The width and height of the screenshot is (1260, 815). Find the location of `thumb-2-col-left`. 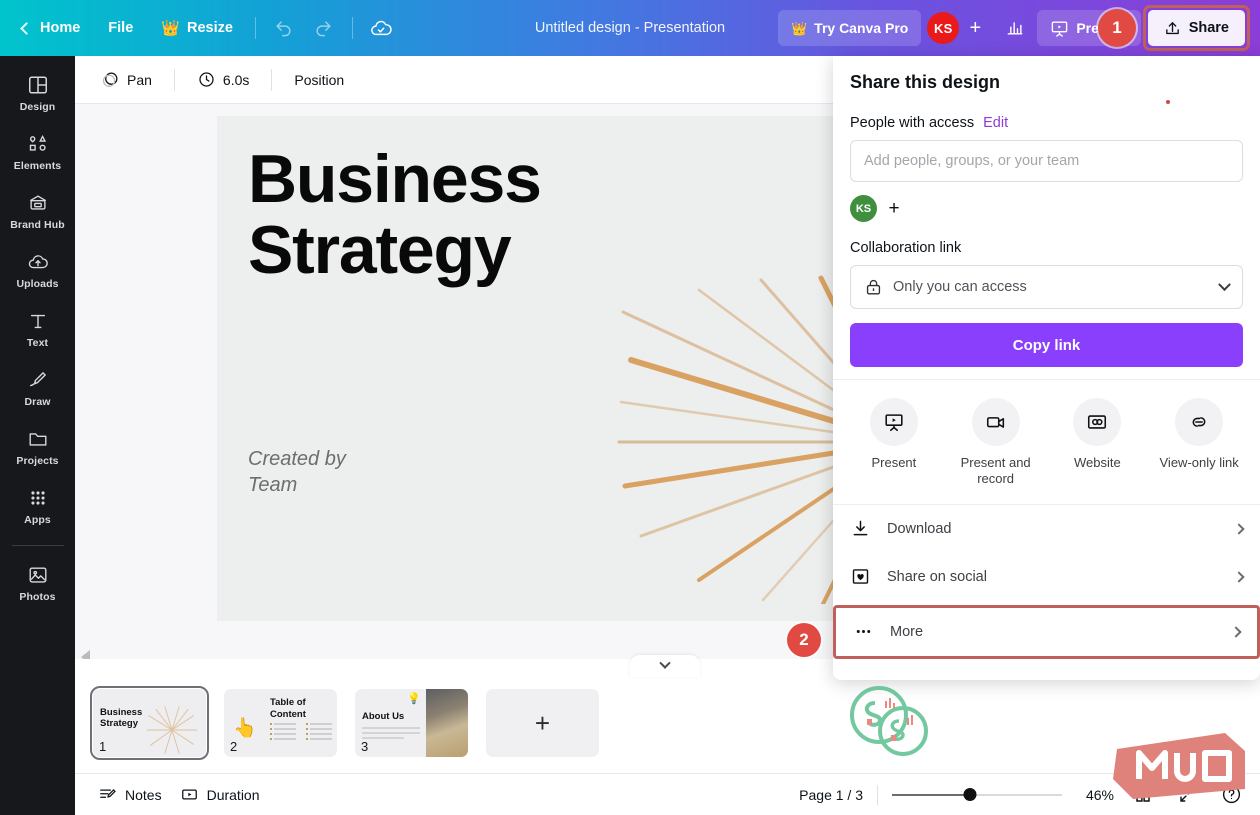

thumb-2-col-left is located at coordinates (283, 731).